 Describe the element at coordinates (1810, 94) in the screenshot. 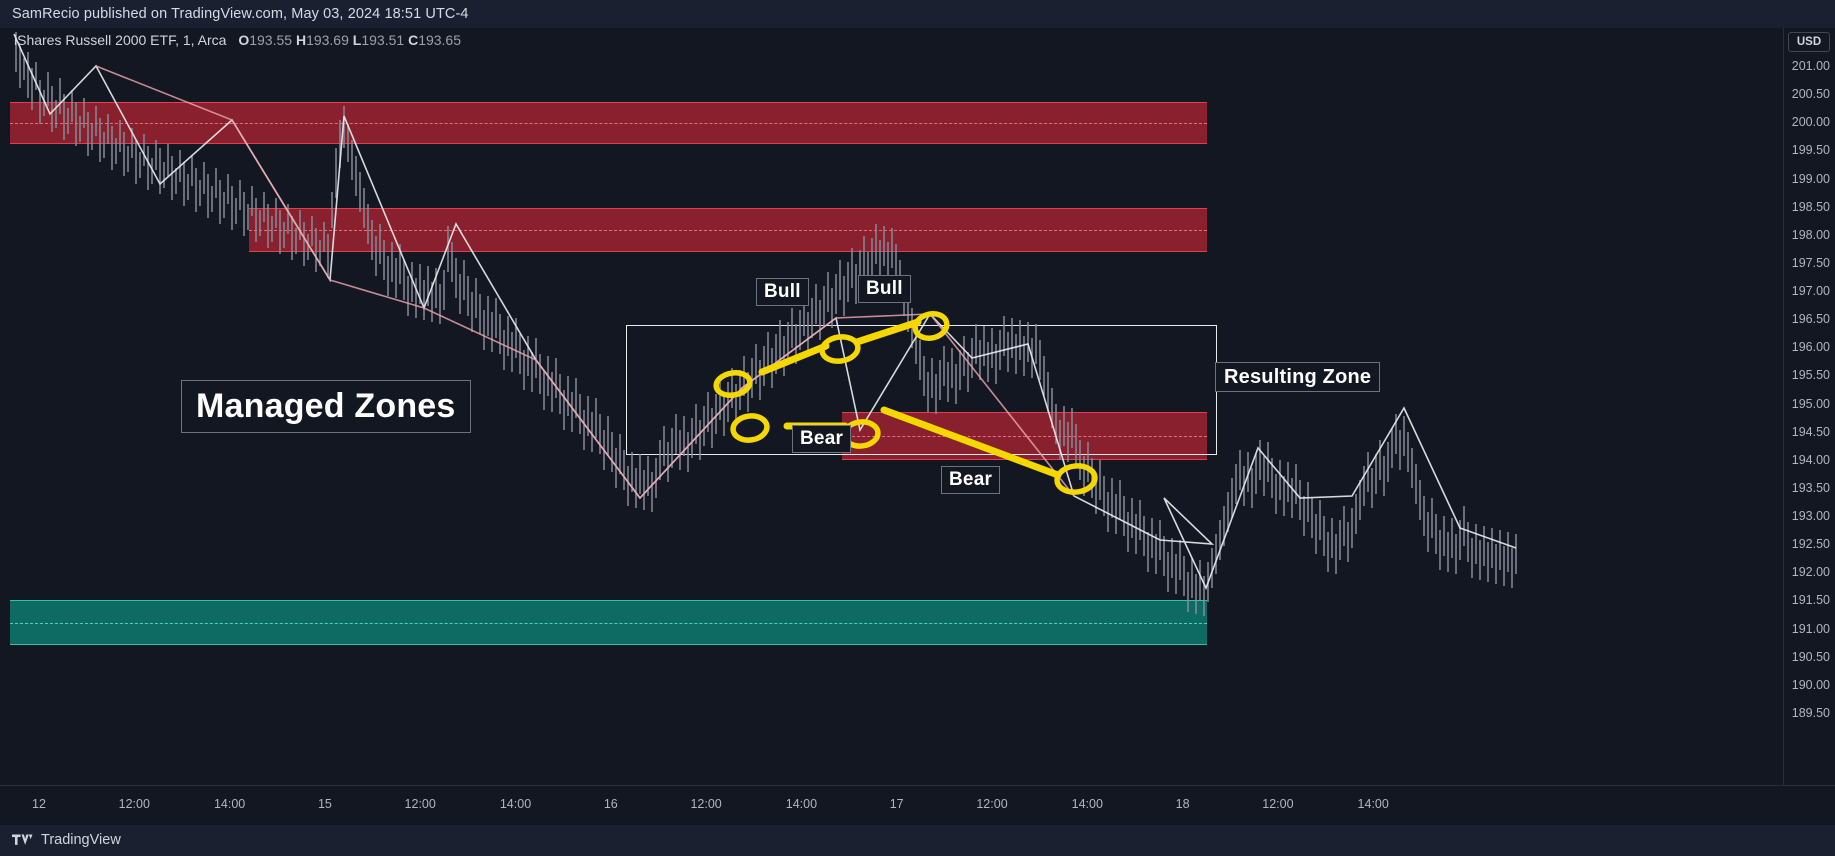

I see `price-tick: 200.50` at that location.